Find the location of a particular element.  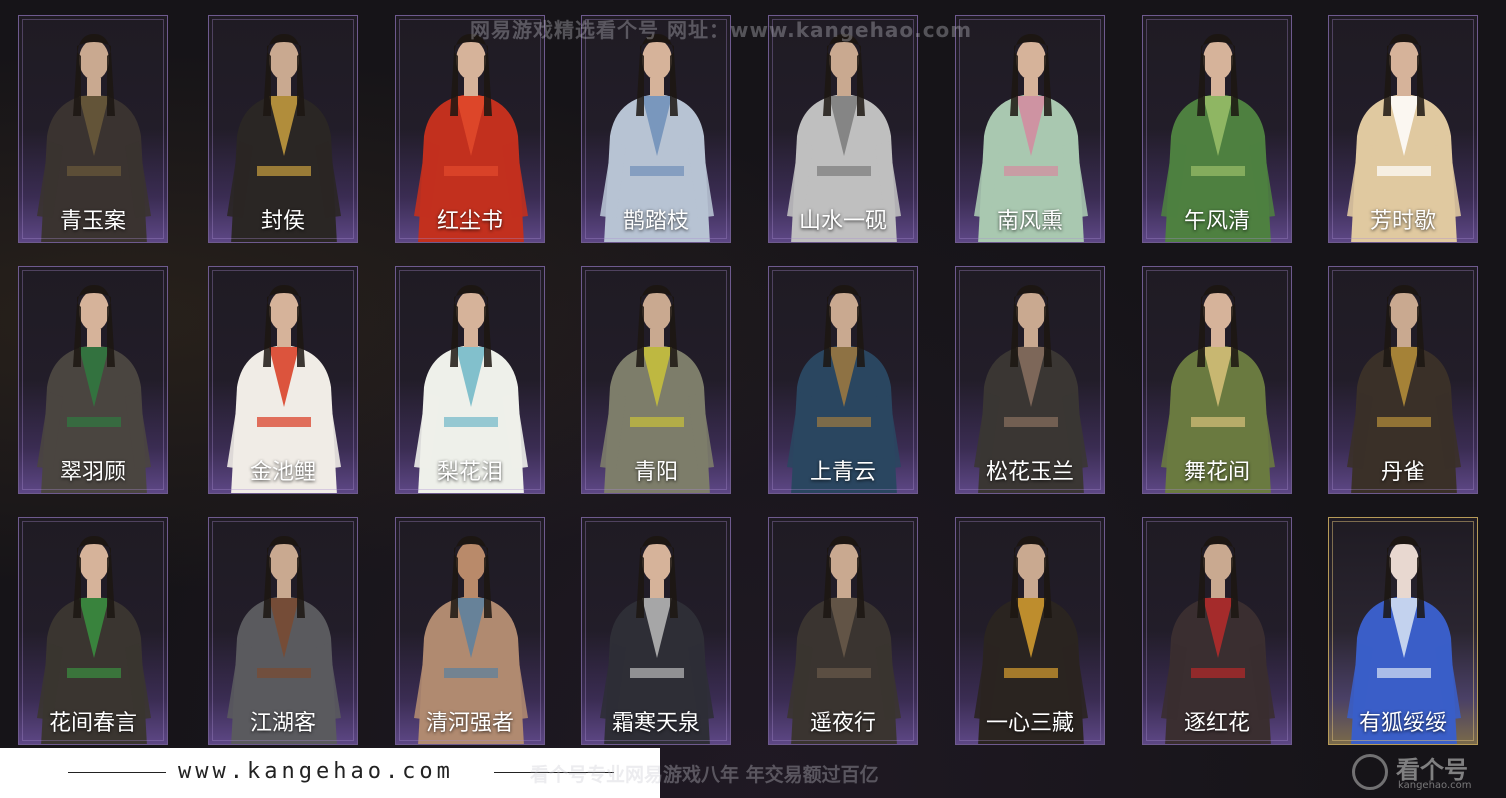

outfit-name: 鹊踏枝 is located at coordinates (655, 221).